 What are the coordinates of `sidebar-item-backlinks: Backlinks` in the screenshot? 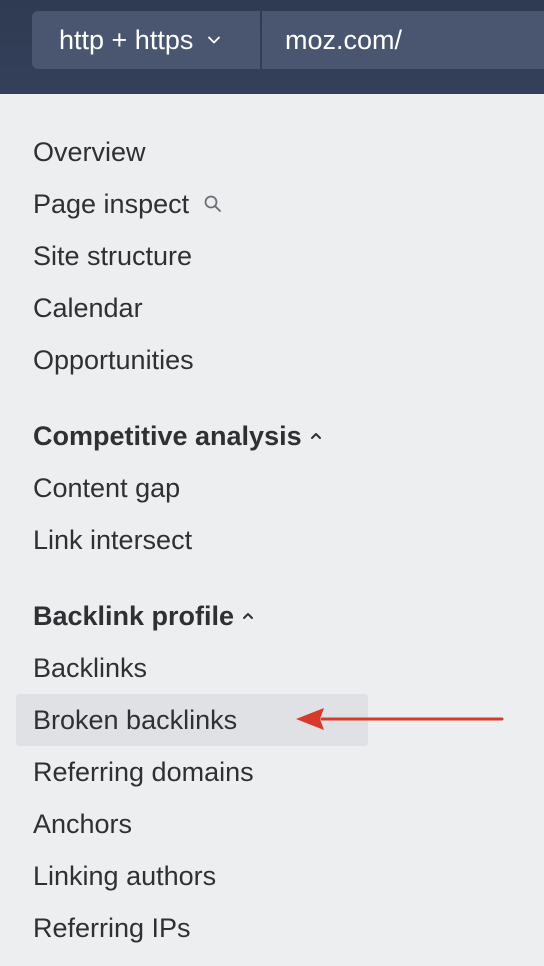 It's located at (90, 668).